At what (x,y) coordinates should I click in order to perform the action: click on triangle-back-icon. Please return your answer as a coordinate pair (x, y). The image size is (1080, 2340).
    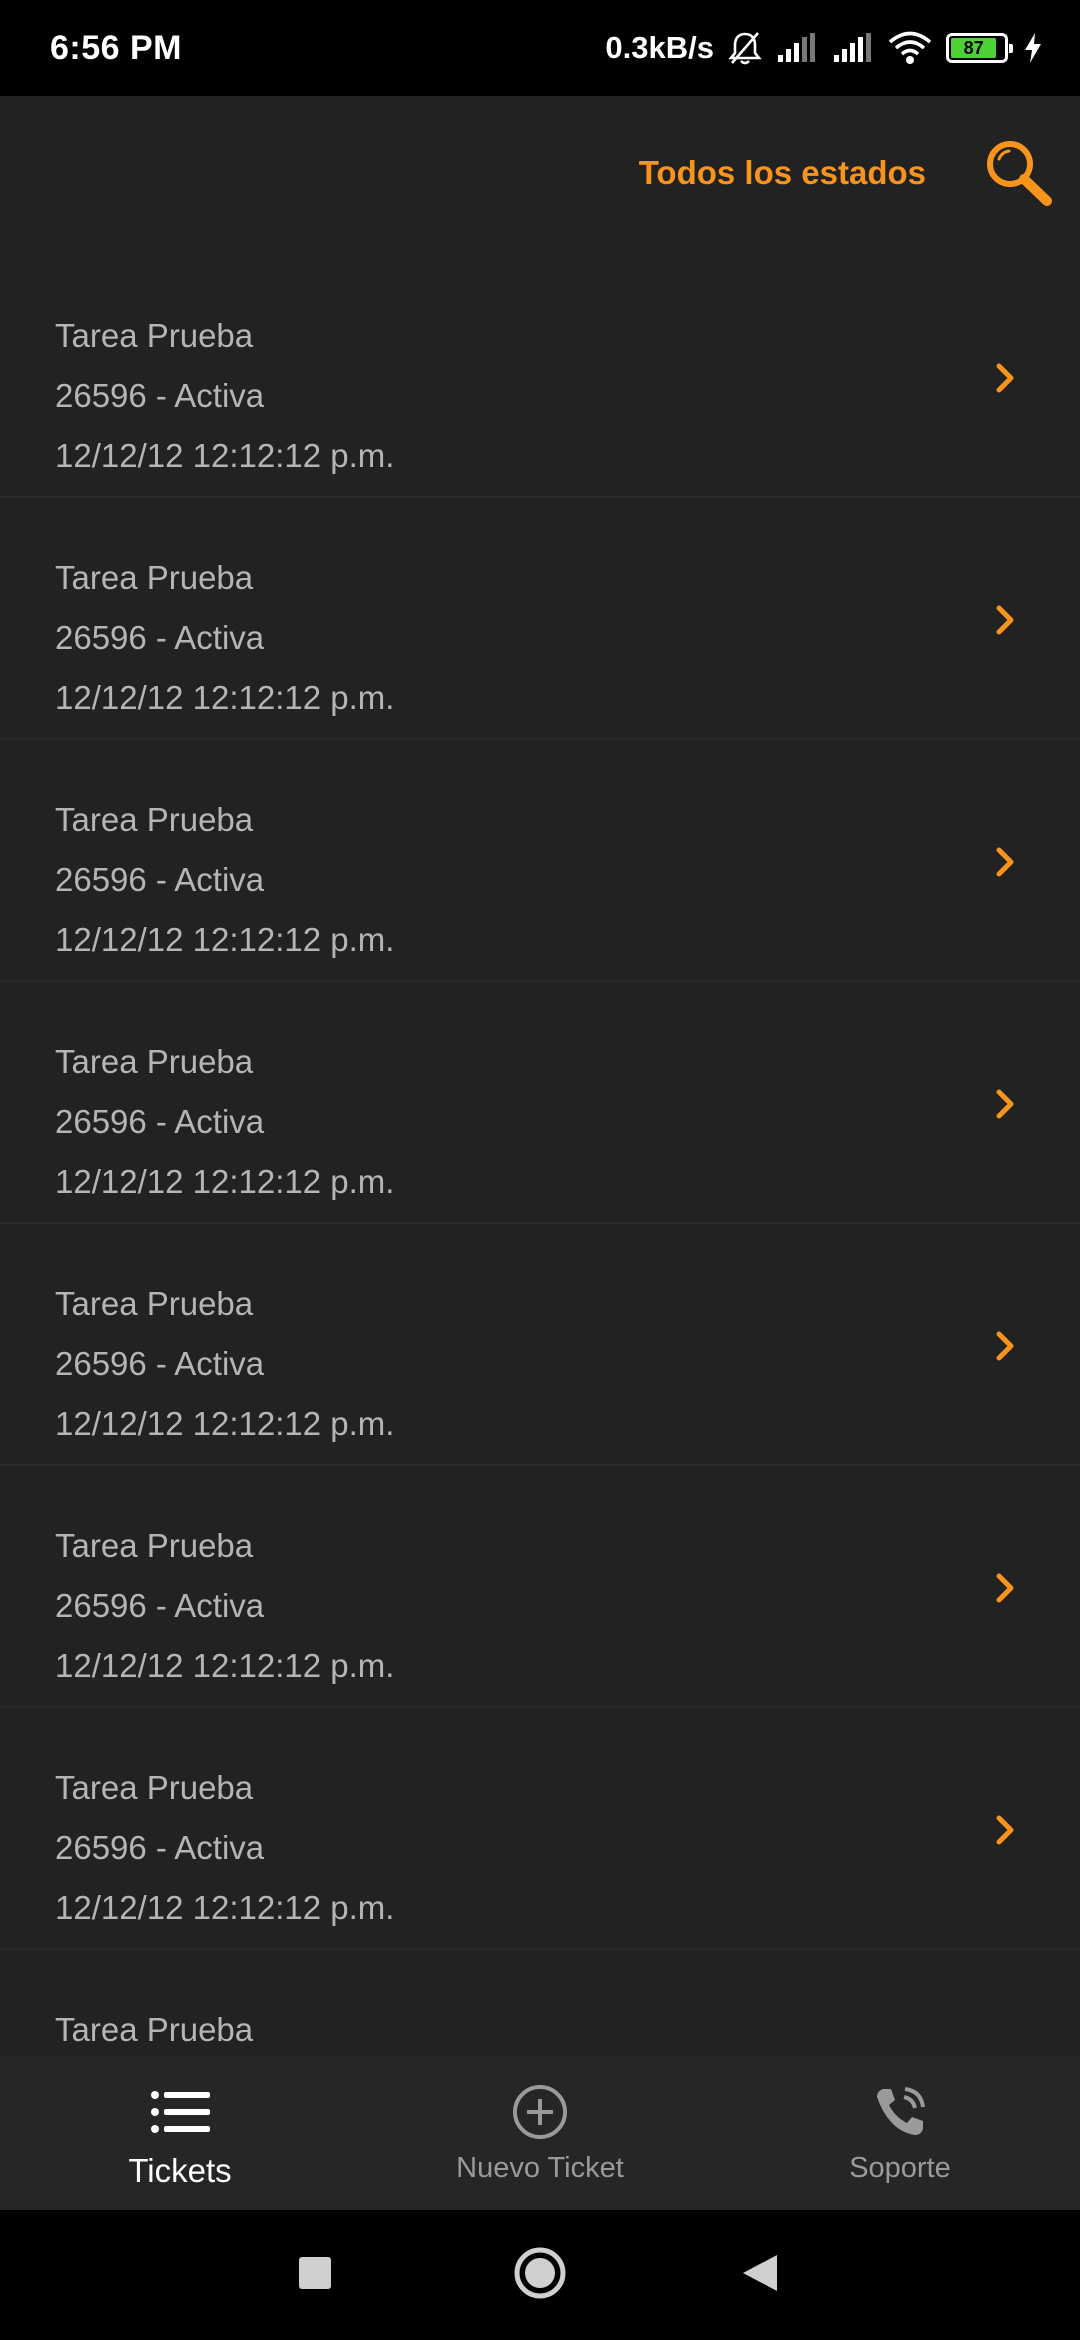
    Looking at the image, I should click on (760, 2275).